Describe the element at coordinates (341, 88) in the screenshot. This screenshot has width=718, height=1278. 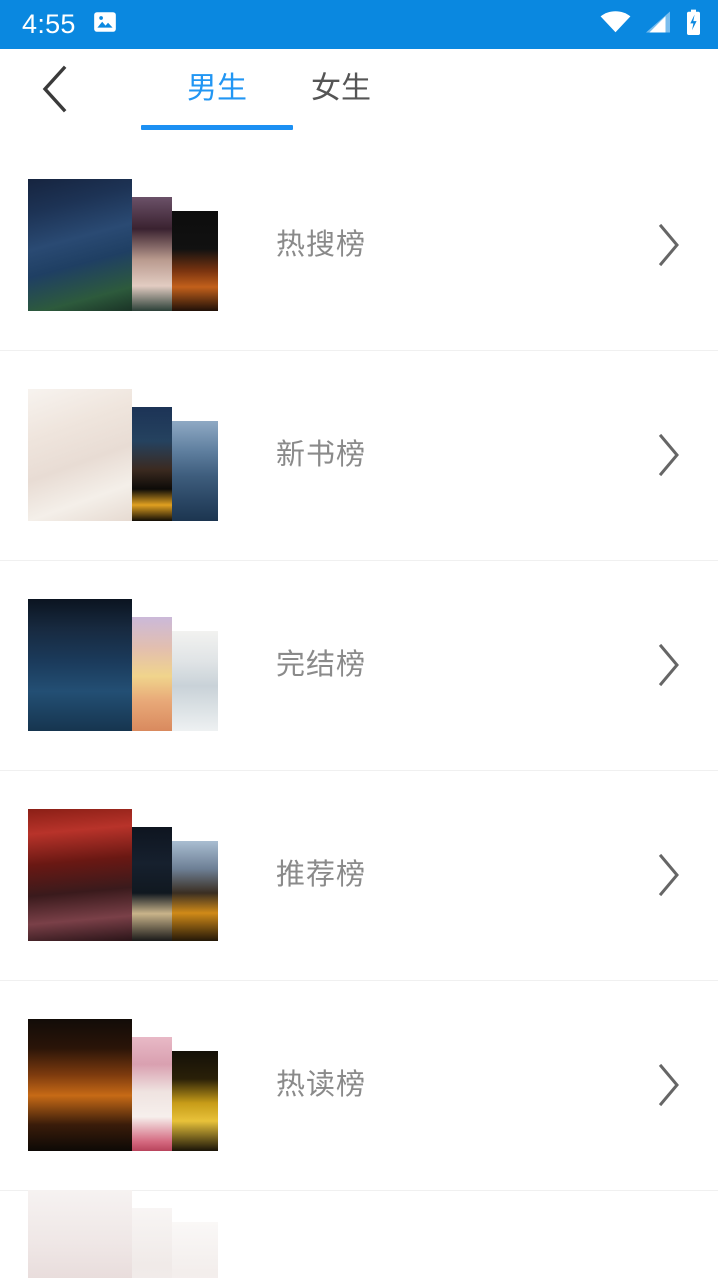
I see `tab-female-label: 女生` at that location.